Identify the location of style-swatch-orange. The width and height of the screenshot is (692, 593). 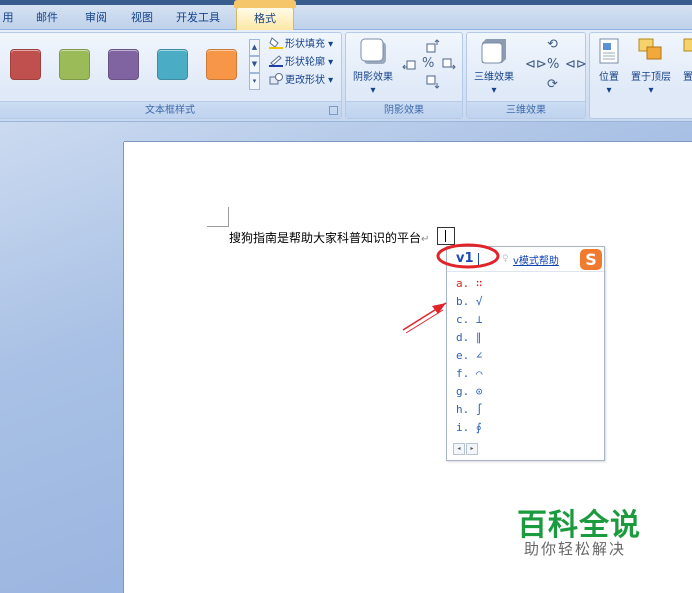
(221, 64).